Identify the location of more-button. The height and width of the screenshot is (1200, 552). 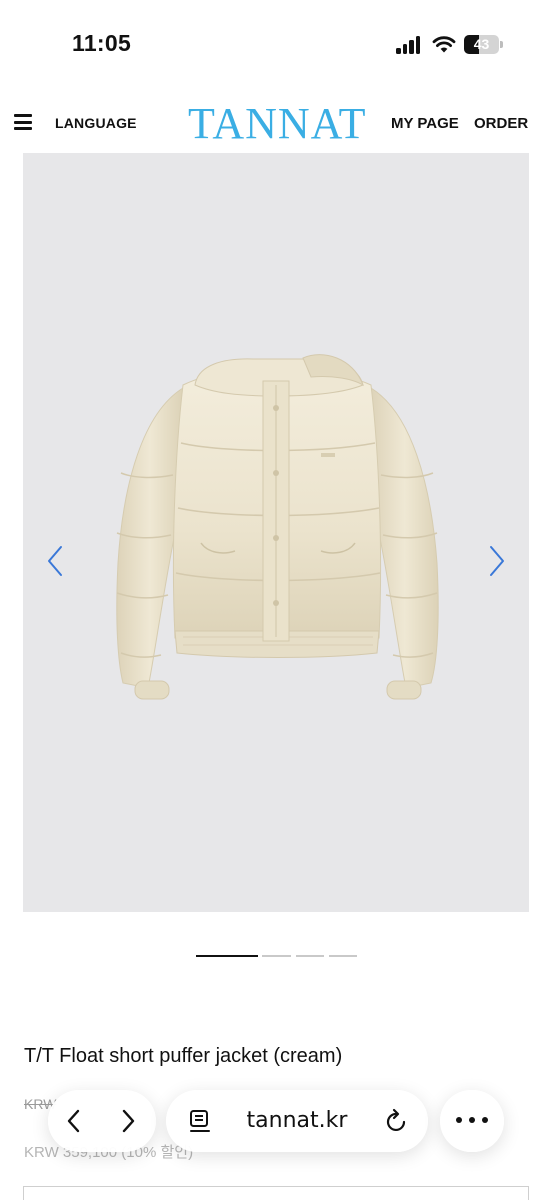
(472, 1121).